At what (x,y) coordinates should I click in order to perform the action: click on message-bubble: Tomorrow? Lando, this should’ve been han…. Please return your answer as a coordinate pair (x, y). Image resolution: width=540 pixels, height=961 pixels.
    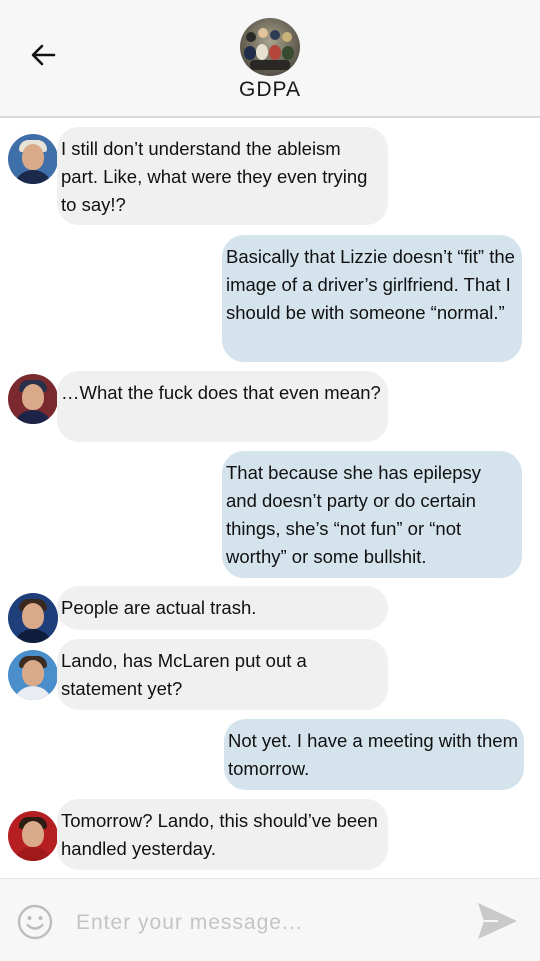
    Looking at the image, I should click on (222, 834).